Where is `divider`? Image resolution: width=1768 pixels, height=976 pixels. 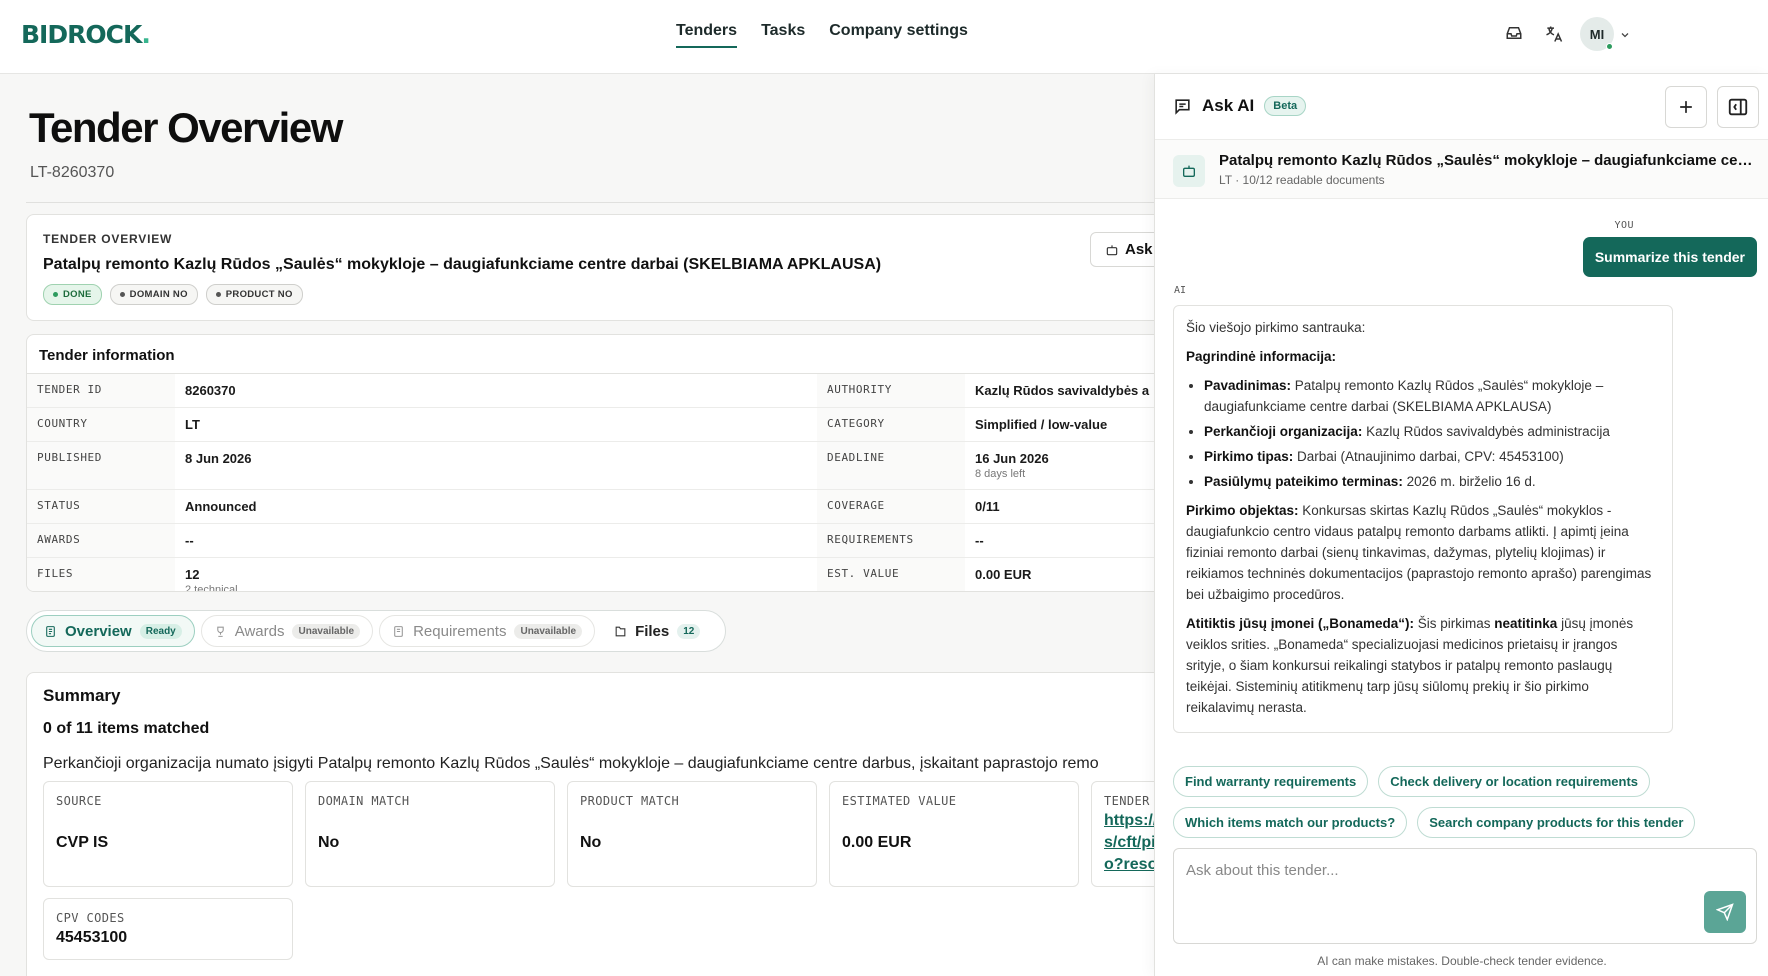
divider is located at coordinates (590, 202).